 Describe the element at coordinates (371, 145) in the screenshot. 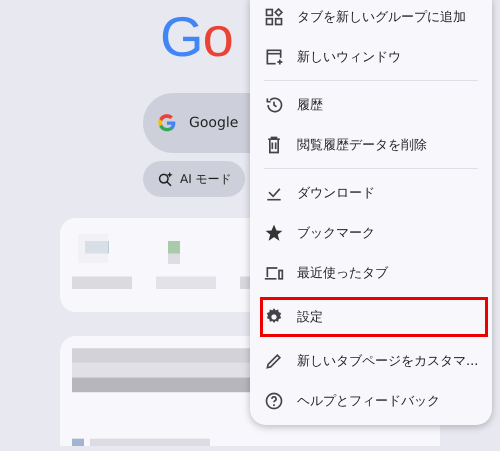

I see `menu-item: 閲覧履歴データを削除` at that location.